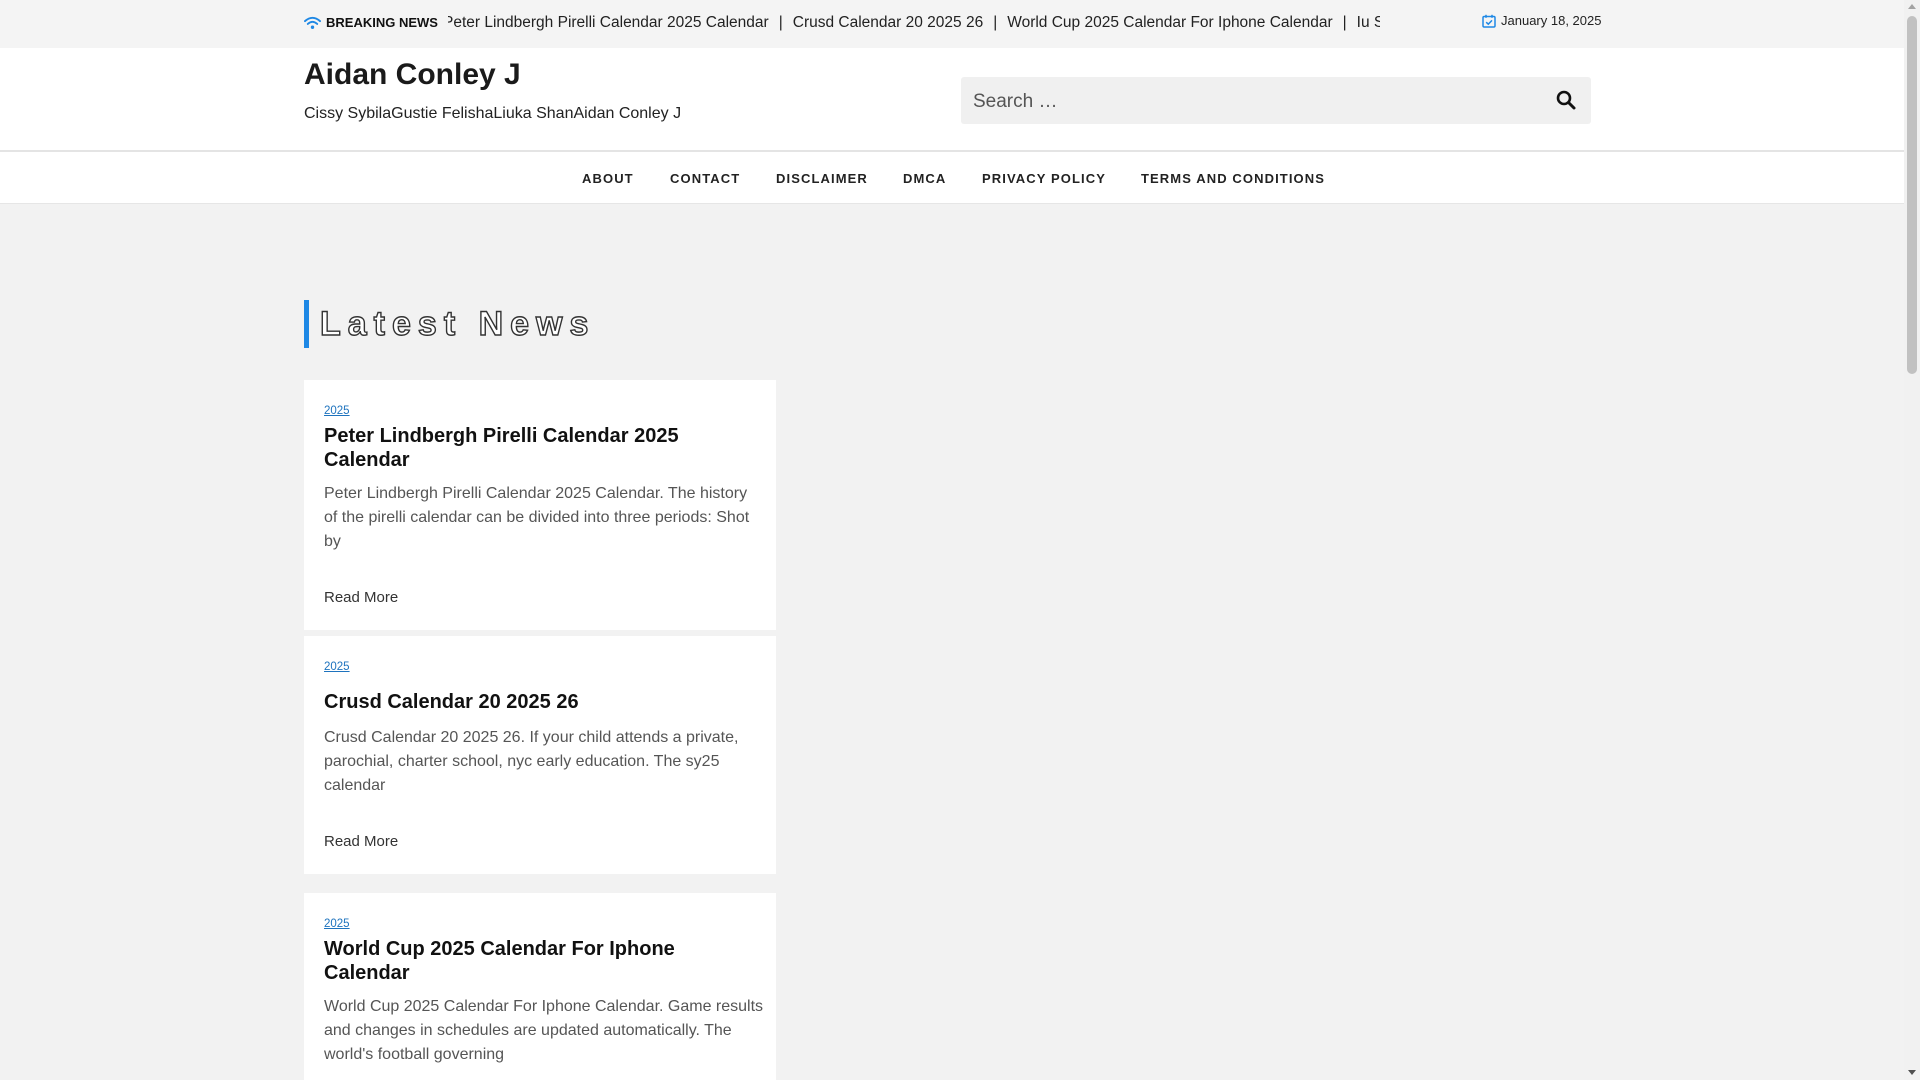  Describe the element at coordinates (449, 324) in the screenshot. I see `section-title: Latest News` at that location.